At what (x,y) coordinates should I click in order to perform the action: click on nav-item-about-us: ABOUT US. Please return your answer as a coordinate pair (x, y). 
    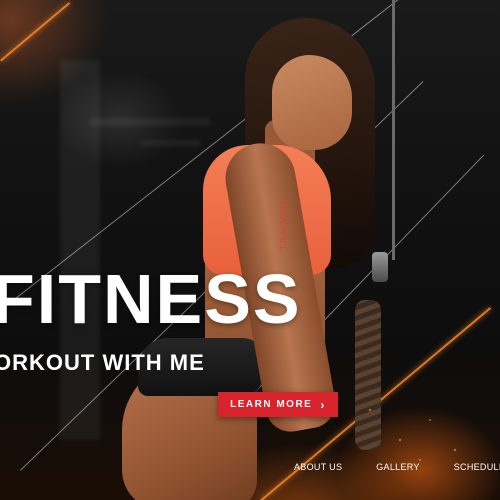
    Looking at the image, I should click on (318, 467).